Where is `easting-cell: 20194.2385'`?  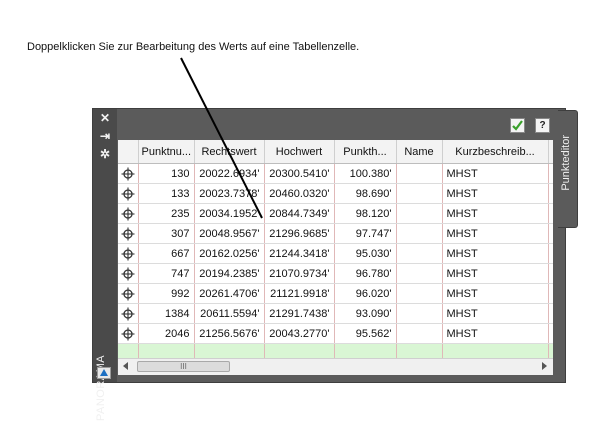 easting-cell: 20194.2385' is located at coordinates (229, 273).